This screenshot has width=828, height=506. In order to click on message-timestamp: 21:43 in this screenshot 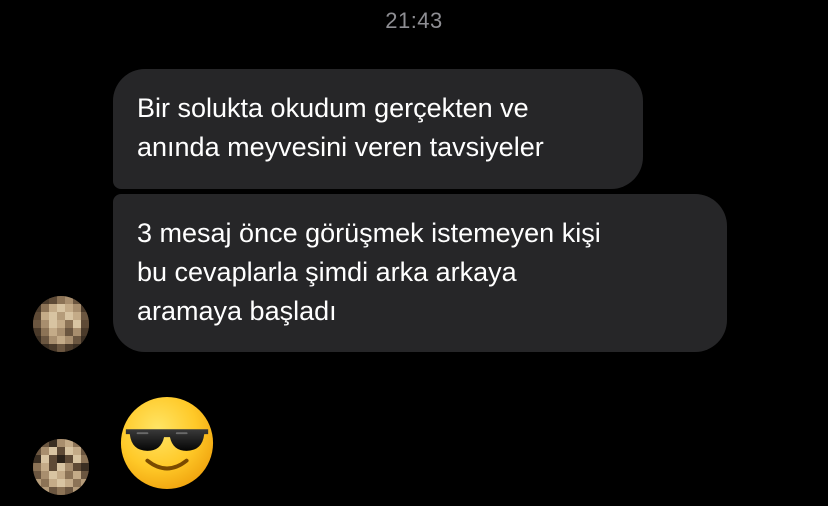, I will do `click(414, 20)`.